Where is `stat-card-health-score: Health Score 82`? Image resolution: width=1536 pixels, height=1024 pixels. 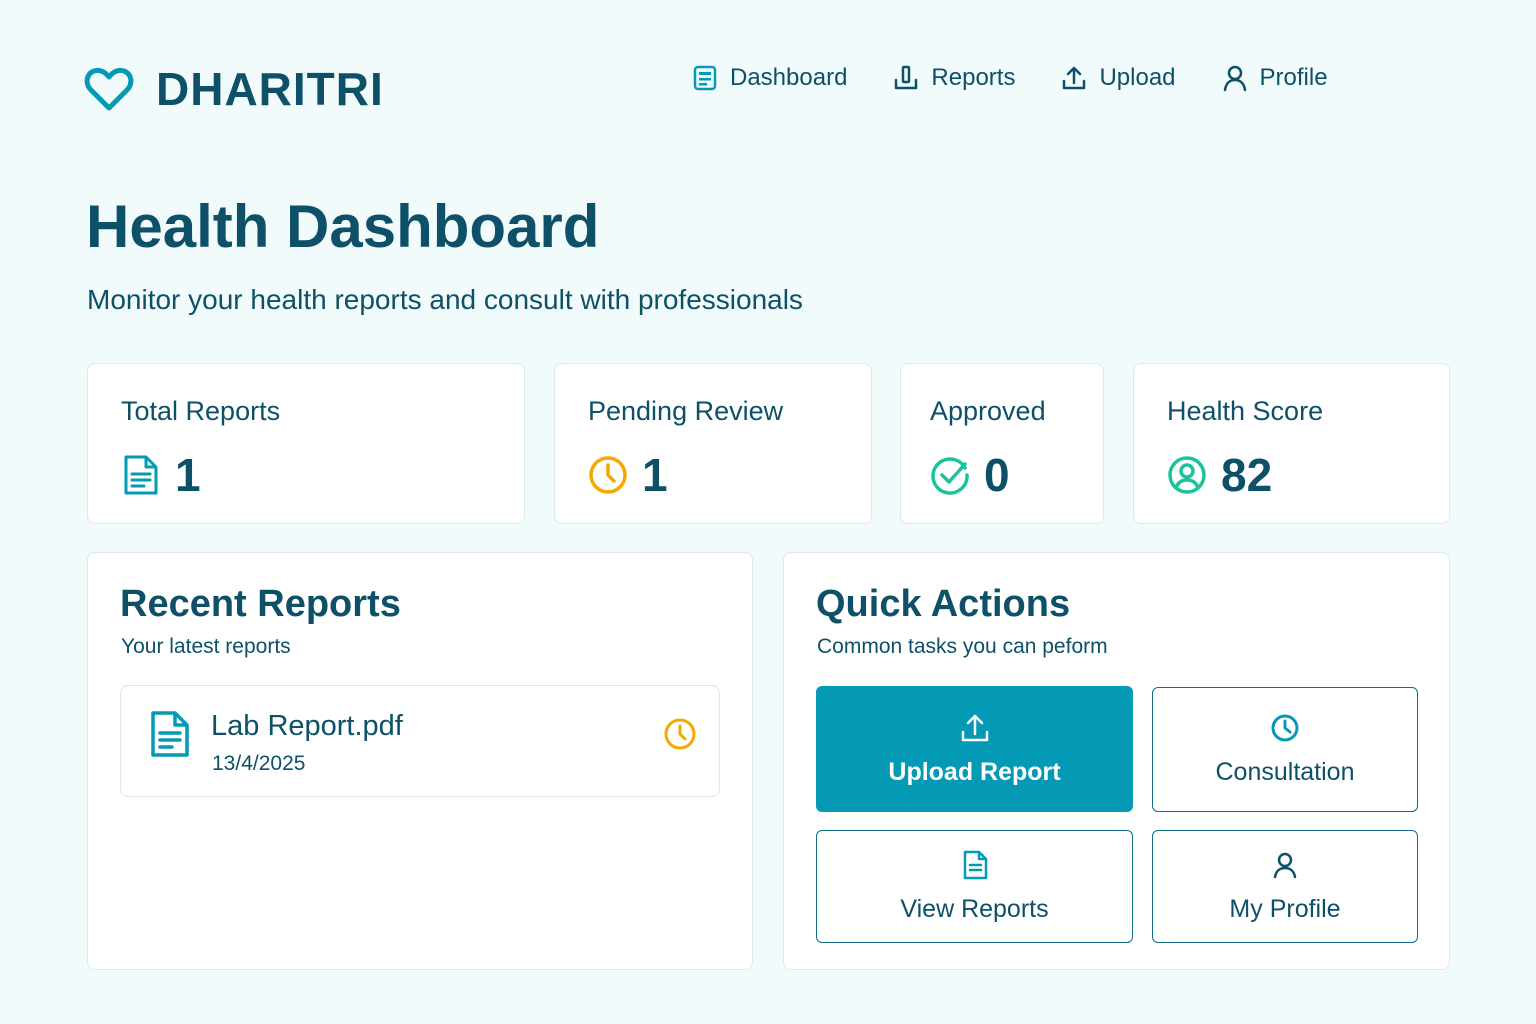
stat-card-health-score: Health Score 82 is located at coordinates (1291, 443).